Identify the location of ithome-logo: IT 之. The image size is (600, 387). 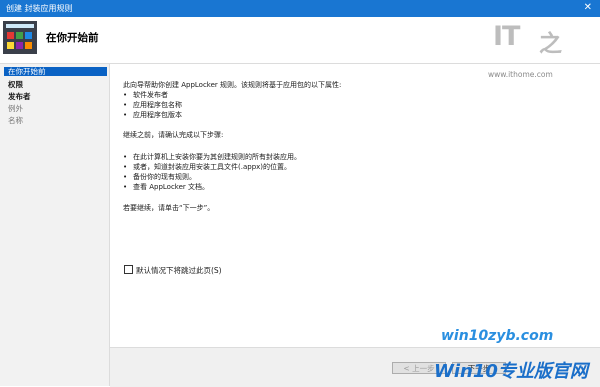
(527, 39).